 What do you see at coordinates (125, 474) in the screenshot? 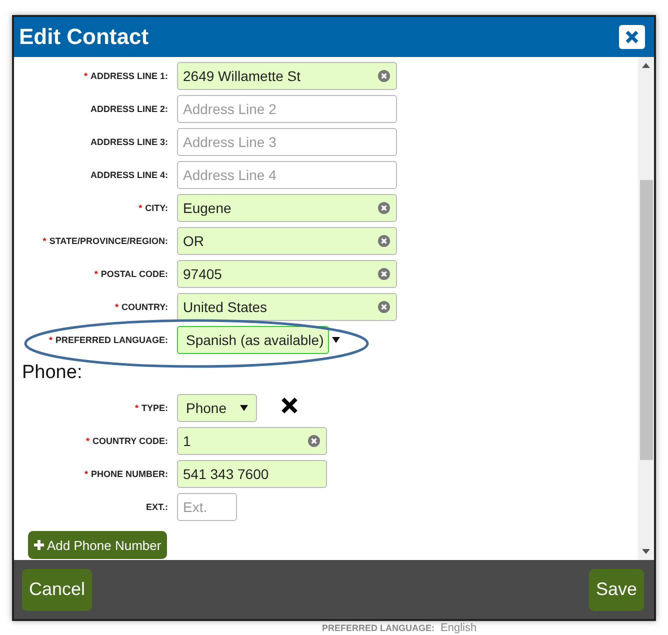
I see `field-label: * PHONE NUMBER:` at bounding box center [125, 474].